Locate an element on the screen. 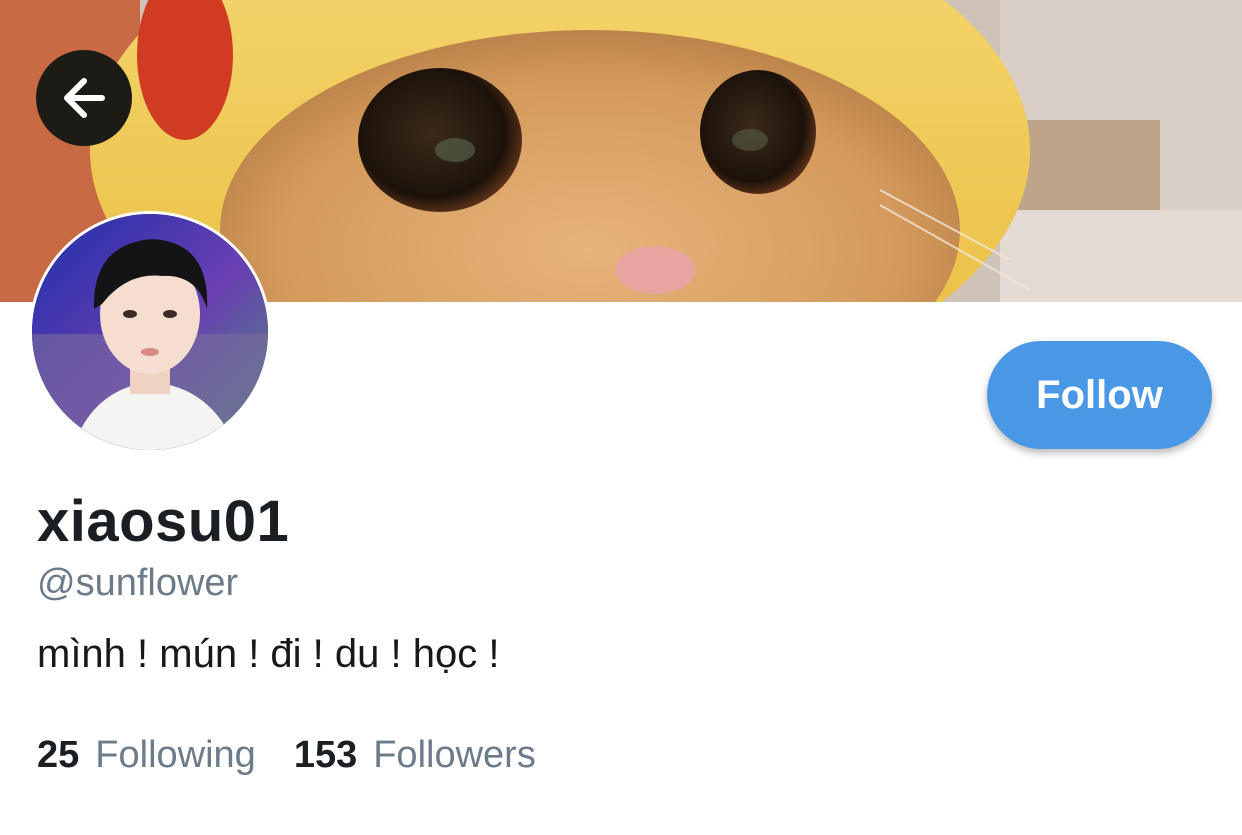  follow-stats: 25 Following 153 Followers is located at coordinates (286, 755).